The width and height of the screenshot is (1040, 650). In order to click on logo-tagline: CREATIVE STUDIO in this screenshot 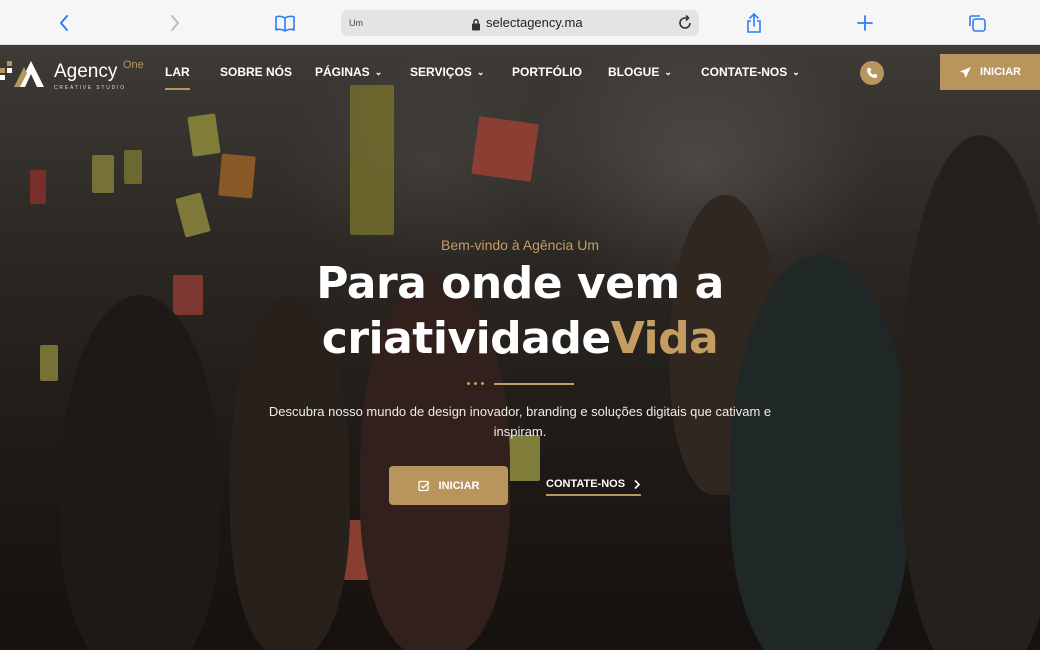, I will do `click(90, 88)`.